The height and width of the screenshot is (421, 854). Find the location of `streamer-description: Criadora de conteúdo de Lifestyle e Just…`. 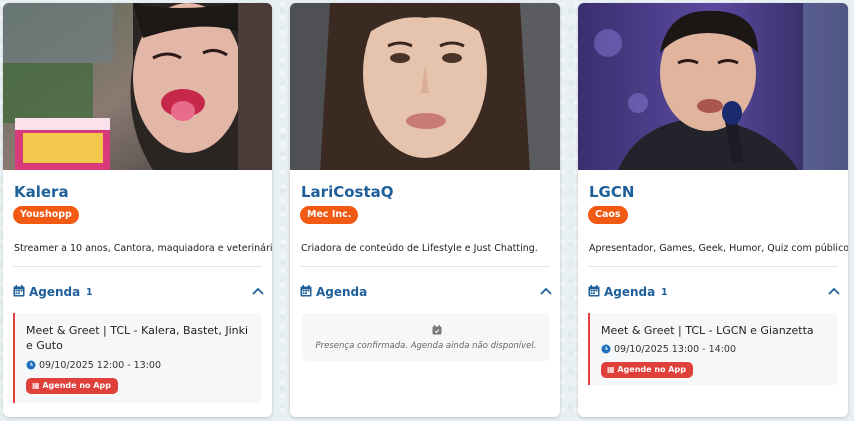

streamer-description: Criadora de conteúdo de Lifestyle e Just… is located at coordinates (419, 248).